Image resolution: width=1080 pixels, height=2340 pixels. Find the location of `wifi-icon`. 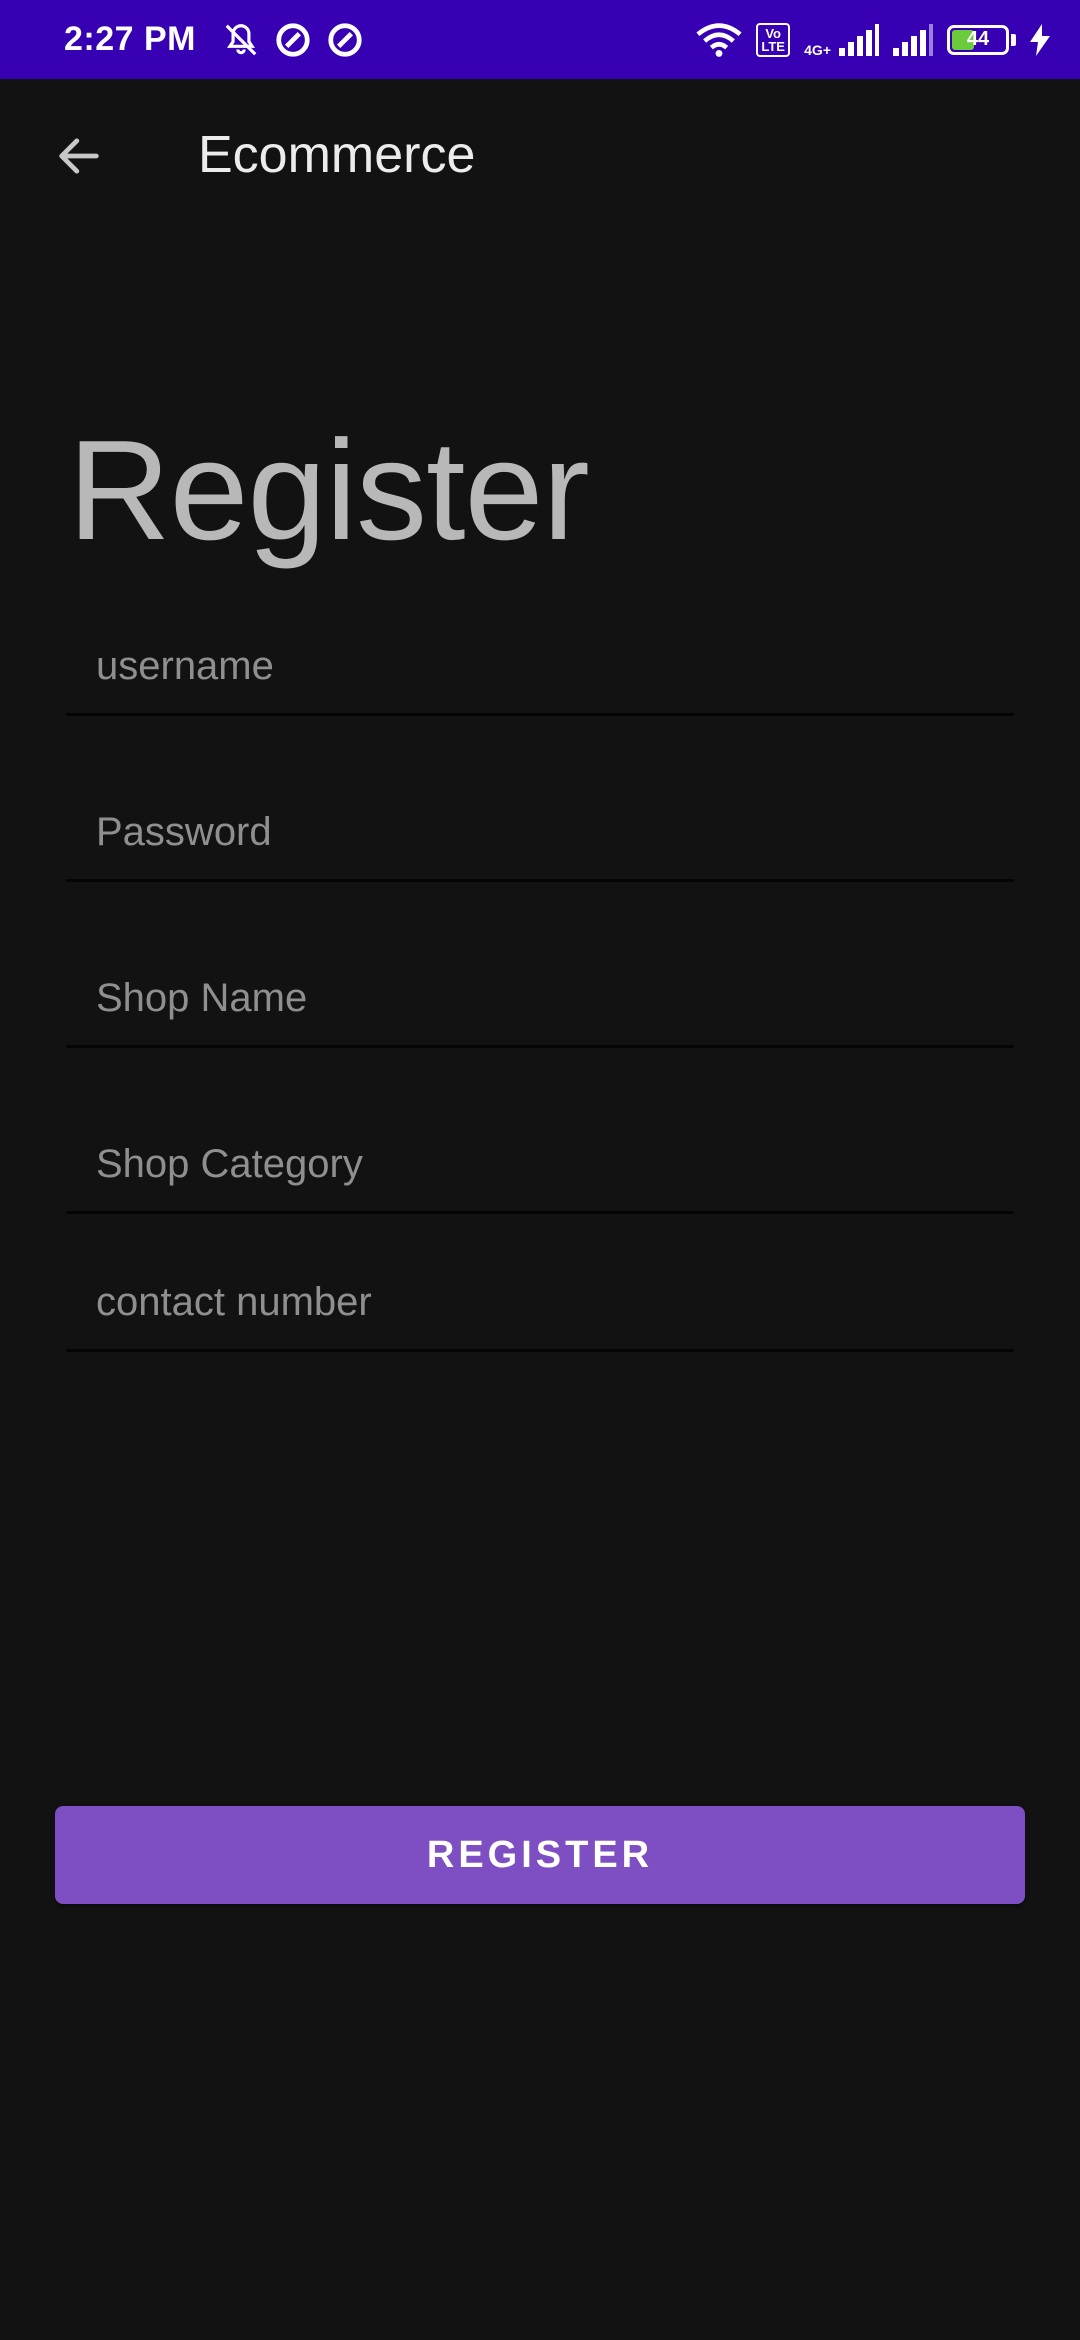

wifi-icon is located at coordinates (719, 40).